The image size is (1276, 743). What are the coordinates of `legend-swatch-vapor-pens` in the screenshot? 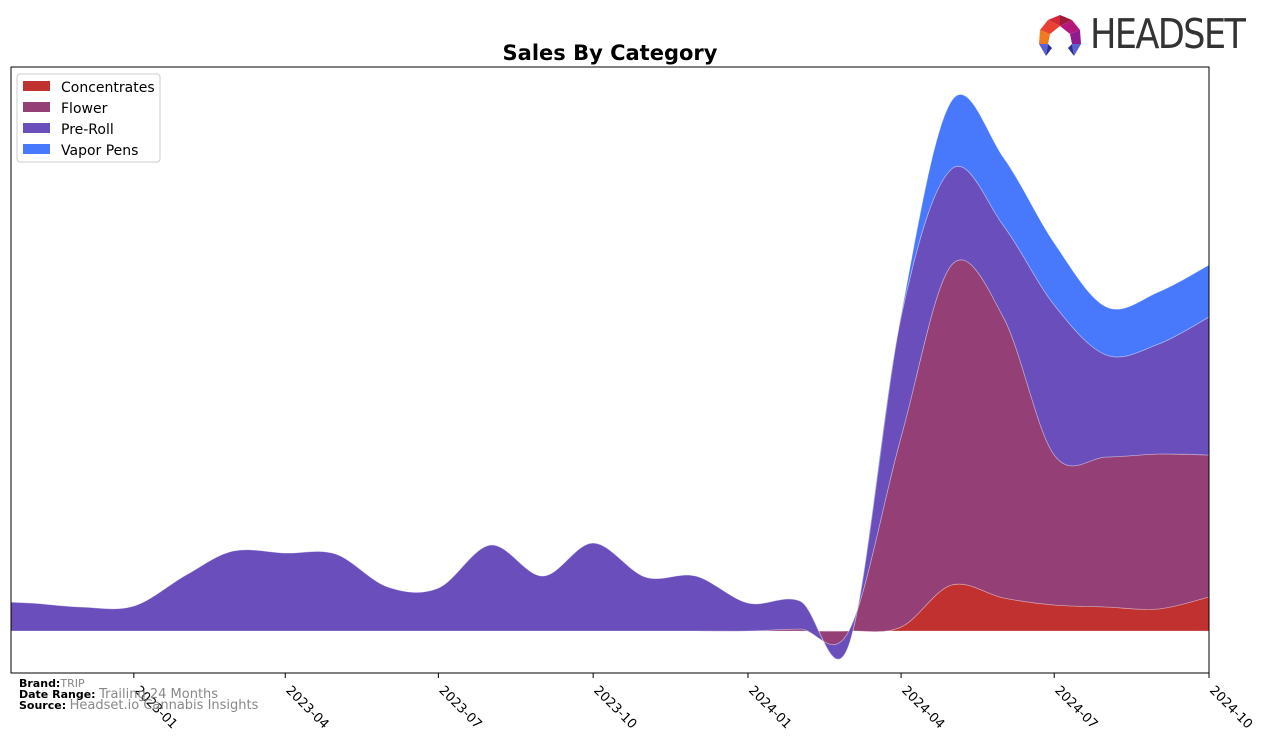 It's located at (36, 149).